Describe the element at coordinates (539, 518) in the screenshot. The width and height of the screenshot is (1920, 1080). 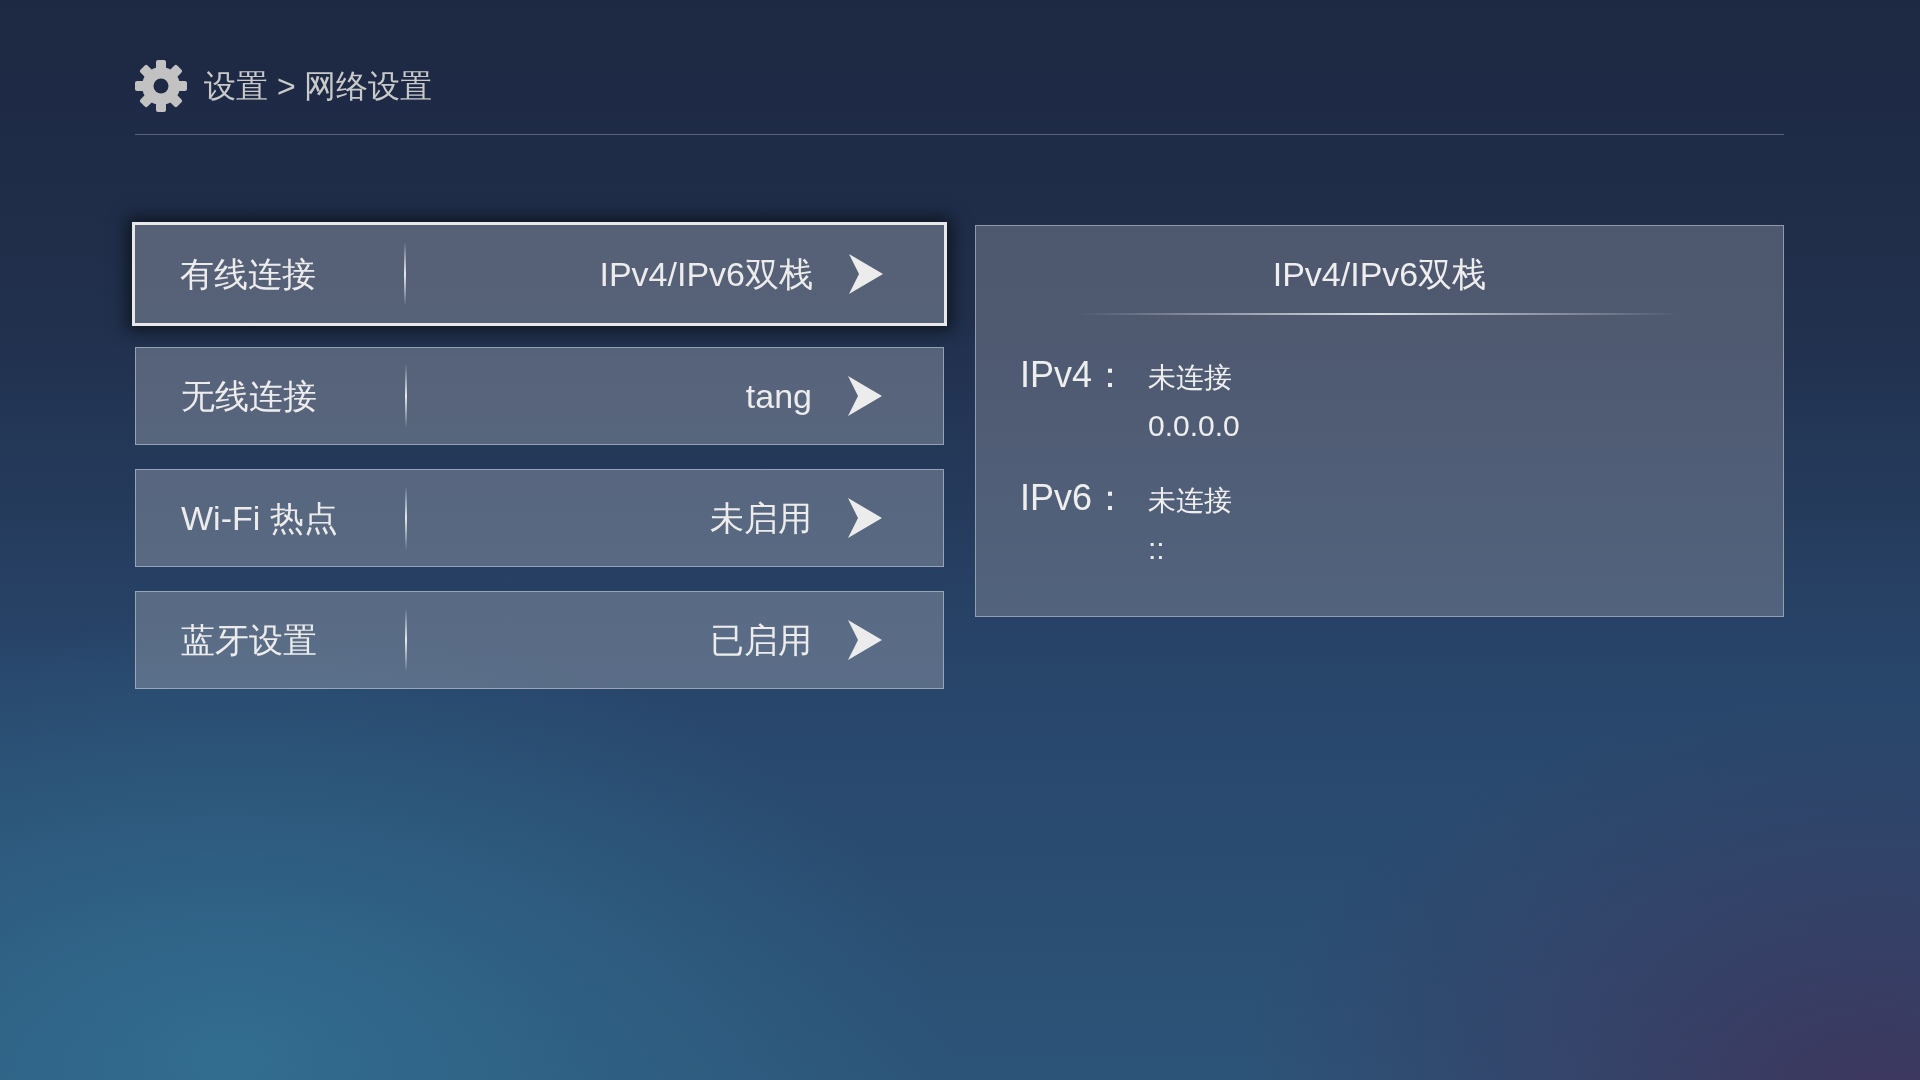
I see `menu-item: Wi-Fi 热点 未启用` at that location.